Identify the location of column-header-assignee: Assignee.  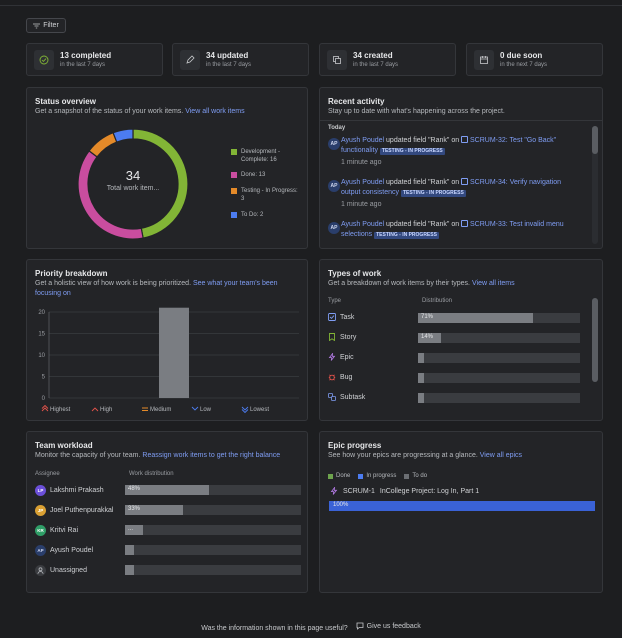
(47, 474).